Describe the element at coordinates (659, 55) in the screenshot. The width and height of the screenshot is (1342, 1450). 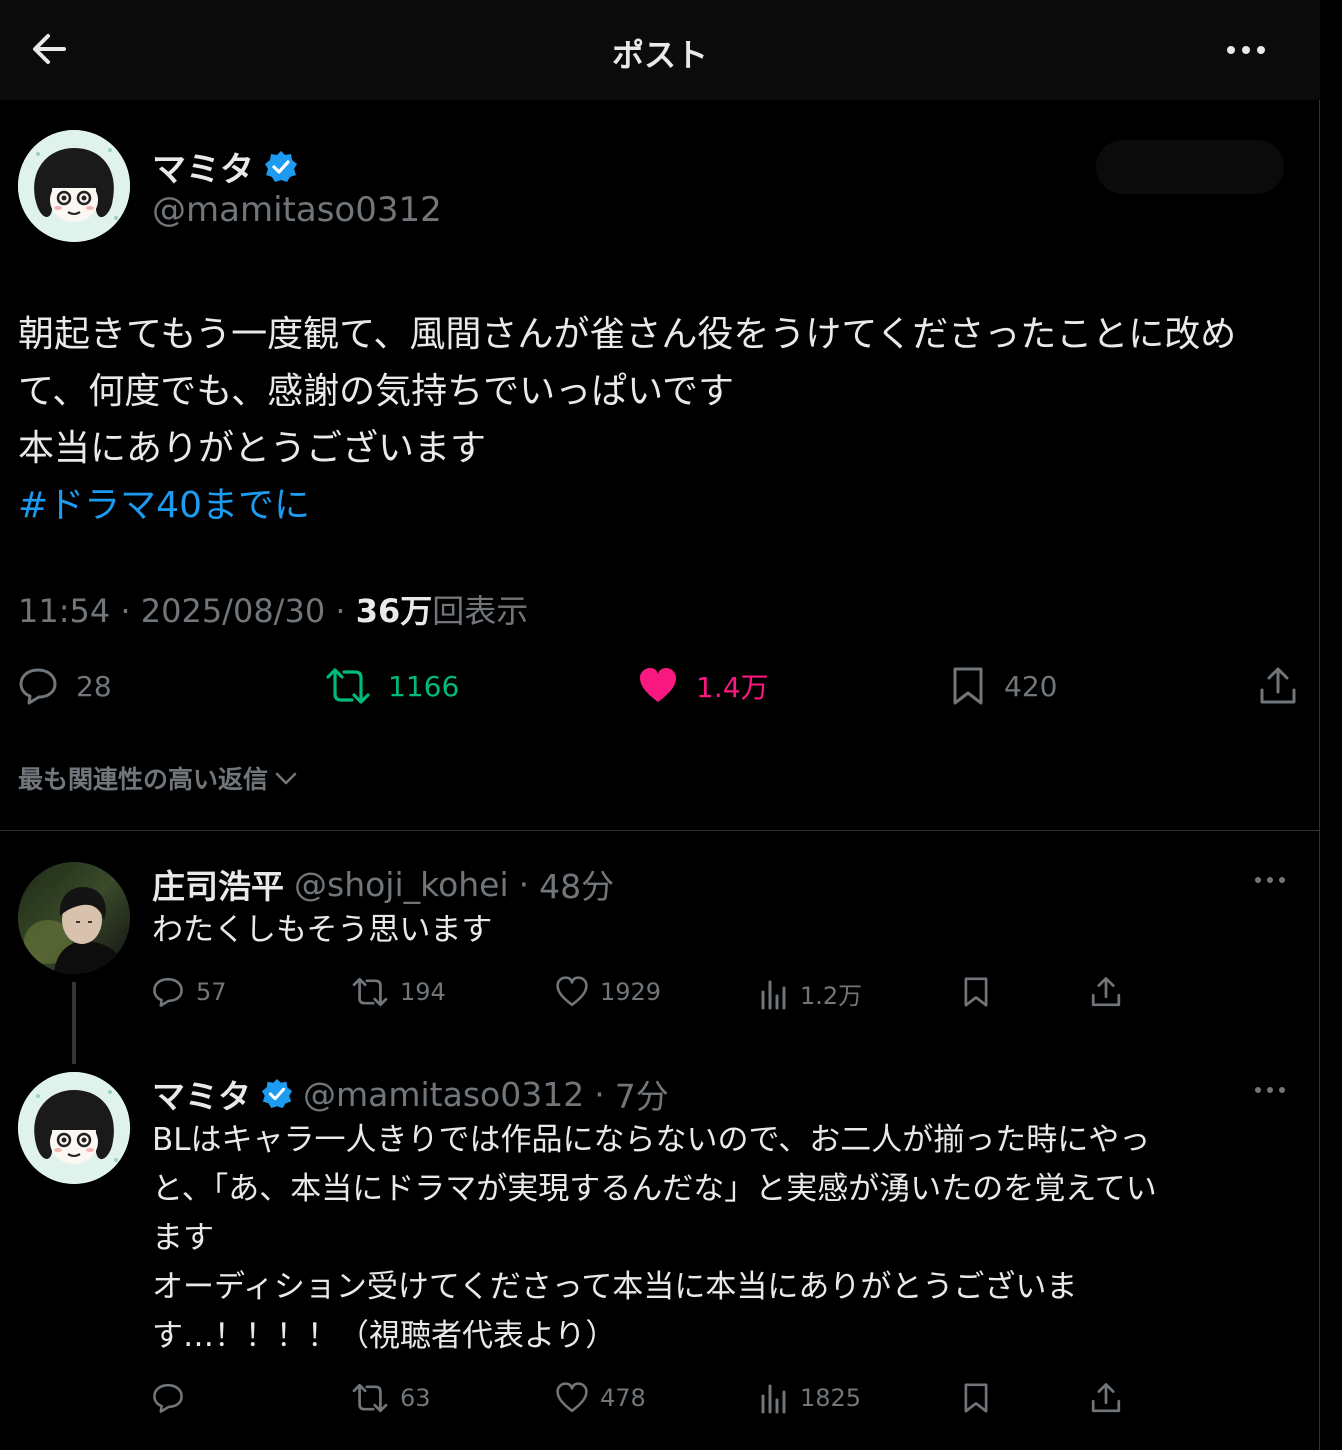
I see `page-title: ポスト` at that location.